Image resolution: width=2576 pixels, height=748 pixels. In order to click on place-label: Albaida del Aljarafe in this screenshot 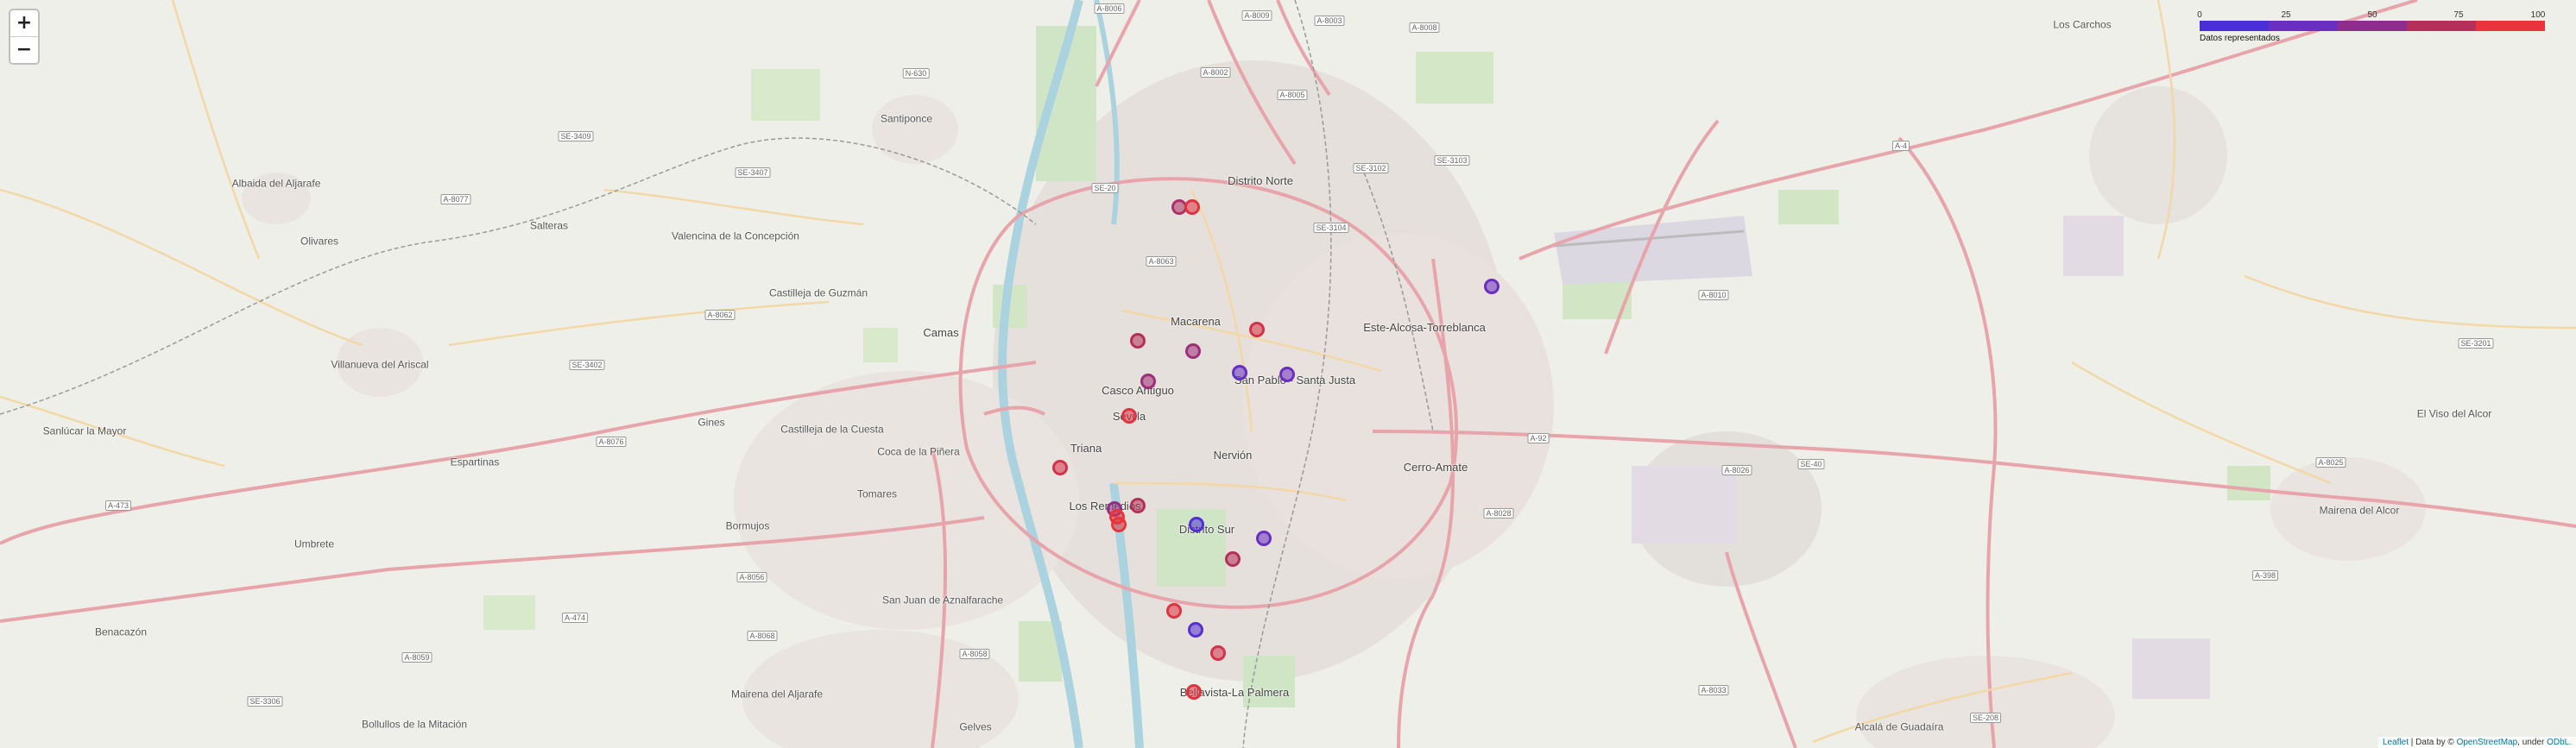, I will do `click(276, 184)`.